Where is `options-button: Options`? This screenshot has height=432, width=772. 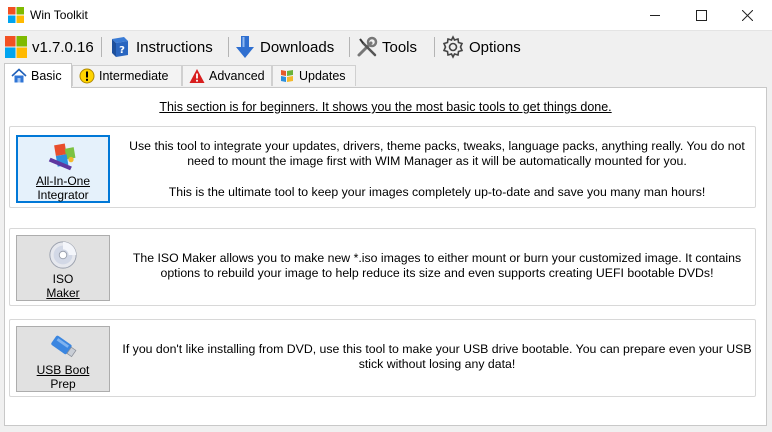
options-button: Options is located at coordinates (481, 47).